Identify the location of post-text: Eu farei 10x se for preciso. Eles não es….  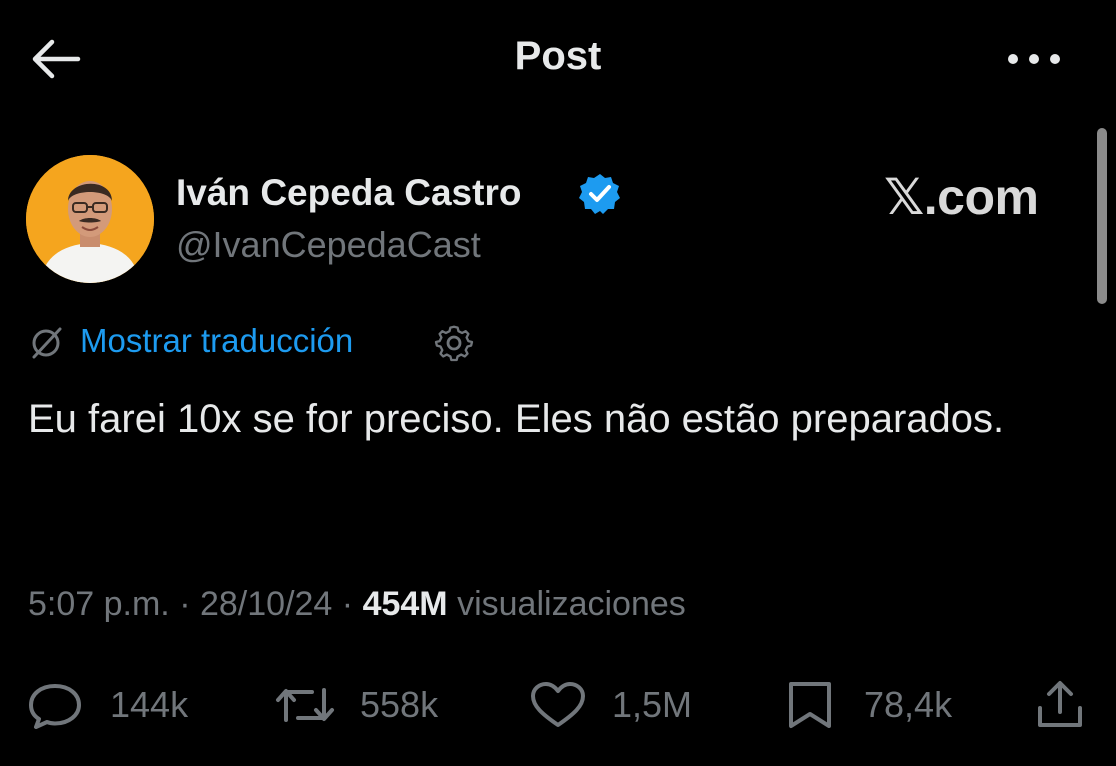
(516, 419).